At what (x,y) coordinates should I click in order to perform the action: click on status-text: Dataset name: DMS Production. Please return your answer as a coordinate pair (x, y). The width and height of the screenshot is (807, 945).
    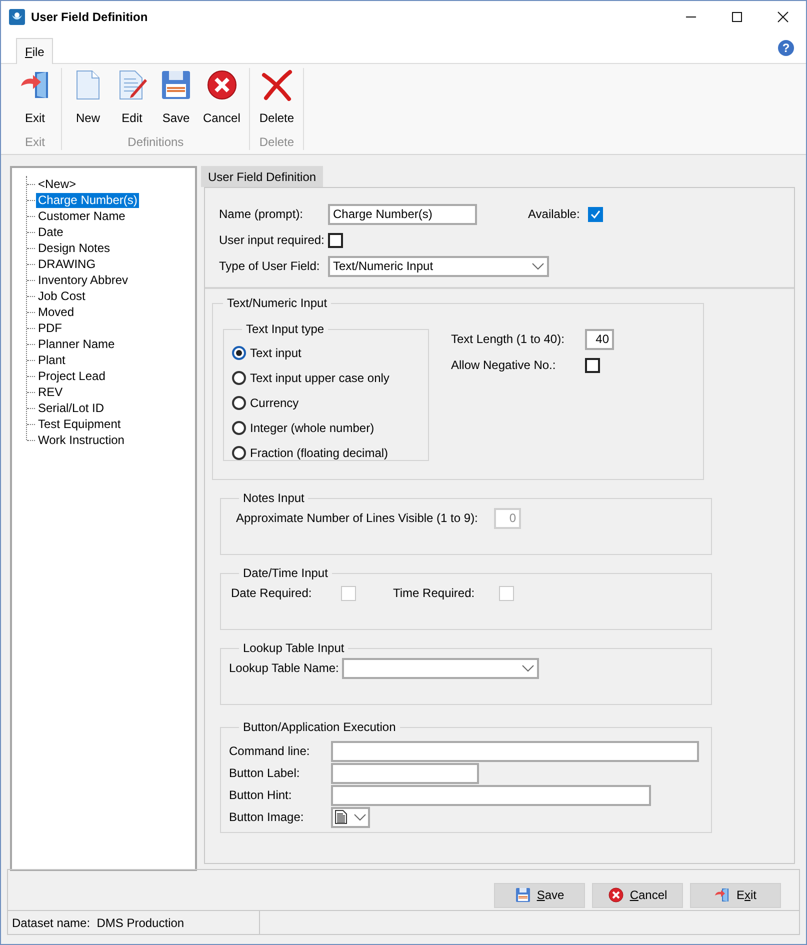
    Looking at the image, I should click on (134, 922).